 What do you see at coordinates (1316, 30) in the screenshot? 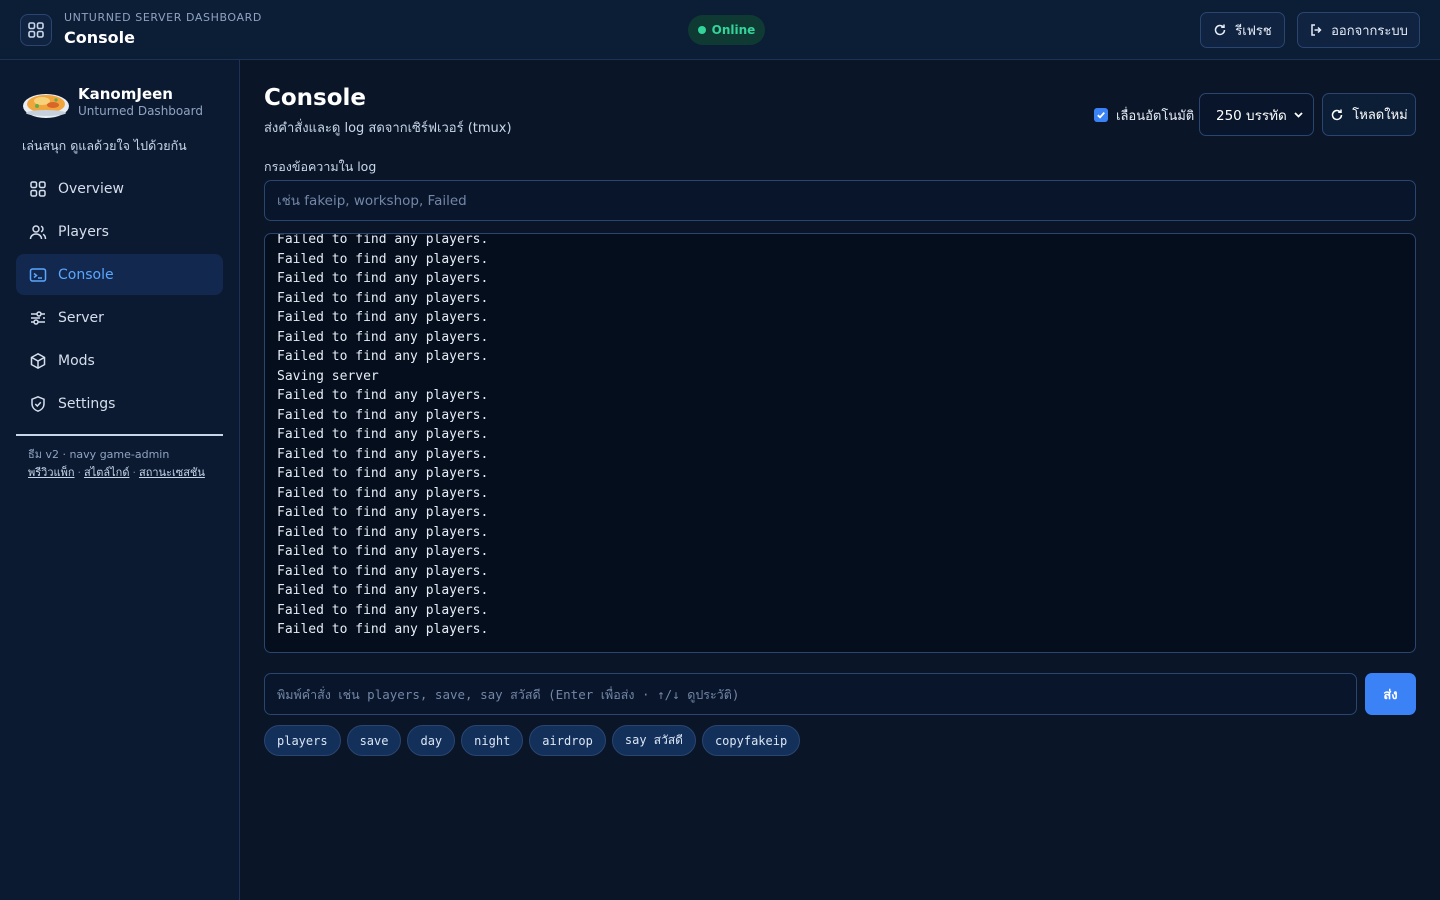
I see `logout-icon` at bounding box center [1316, 30].